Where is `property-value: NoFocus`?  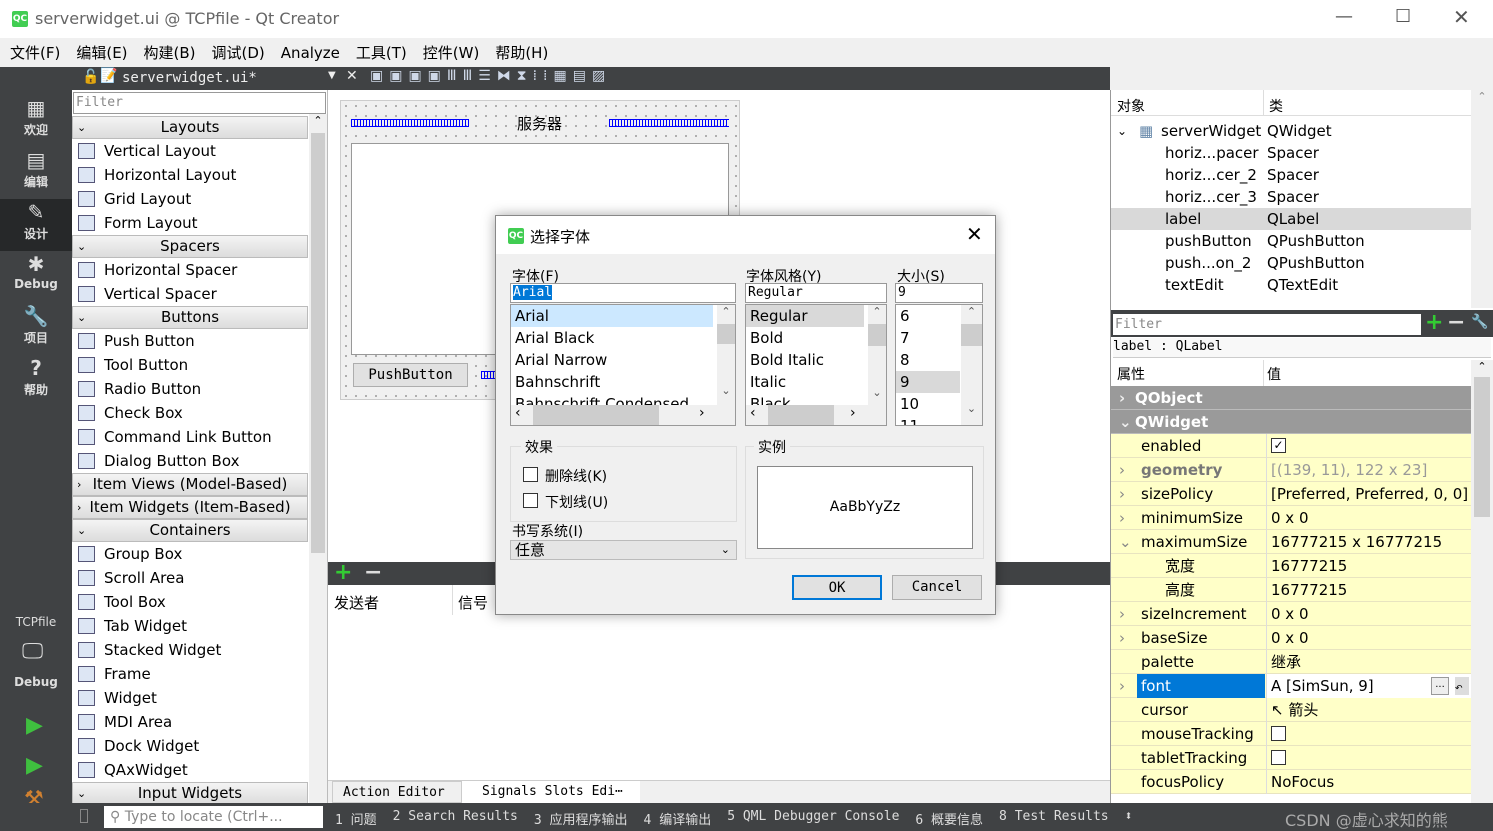
property-value: NoFocus is located at coordinates (1368, 782).